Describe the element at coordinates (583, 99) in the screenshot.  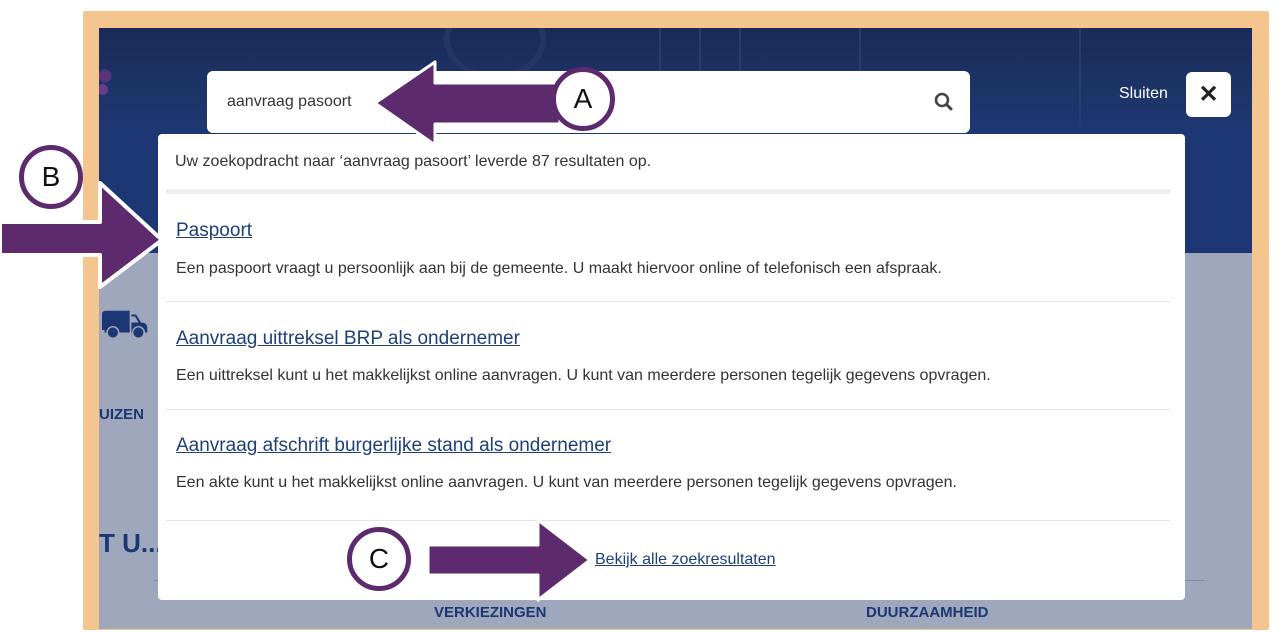
I see `annotation-label-a: A` at that location.